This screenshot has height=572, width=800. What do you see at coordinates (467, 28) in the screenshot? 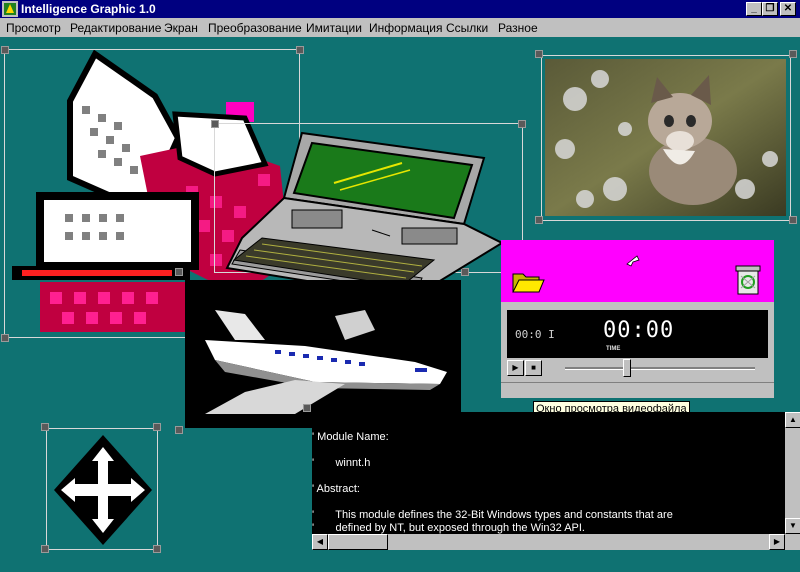
I see `menu-links: Ссылки` at bounding box center [467, 28].